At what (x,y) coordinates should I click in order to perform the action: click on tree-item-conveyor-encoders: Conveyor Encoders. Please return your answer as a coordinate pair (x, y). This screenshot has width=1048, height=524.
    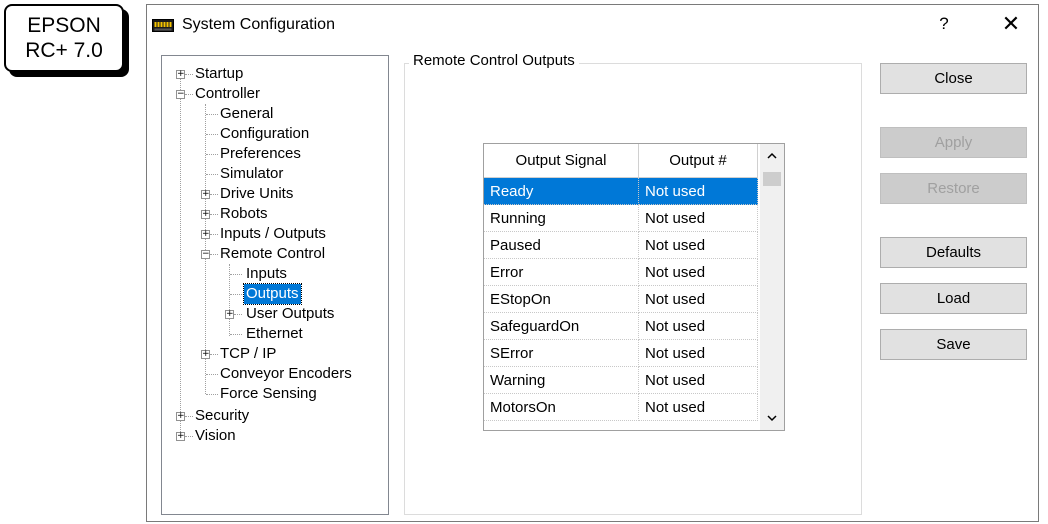
    Looking at the image, I should click on (275, 374).